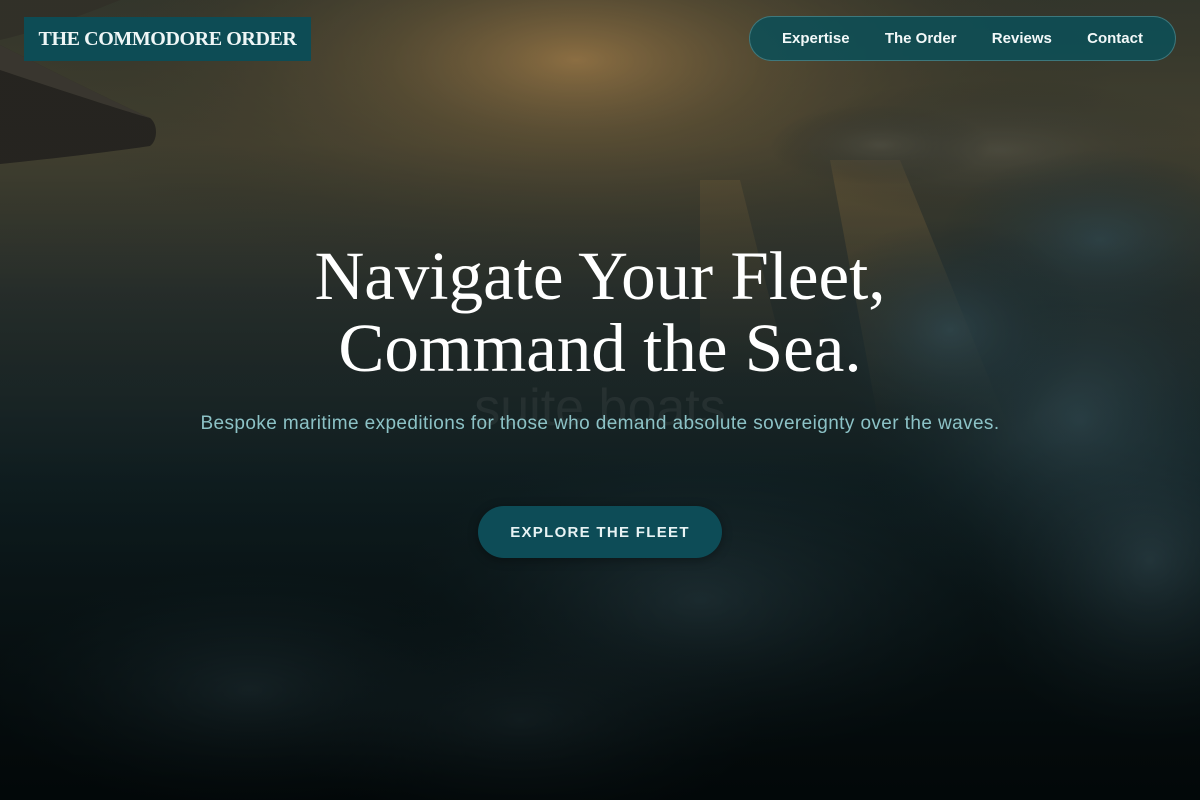 Image resolution: width=1200 pixels, height=800 pixels. I want to click on hero-headline-line-1: Navigate Your Fleet,, so click(600, 276).